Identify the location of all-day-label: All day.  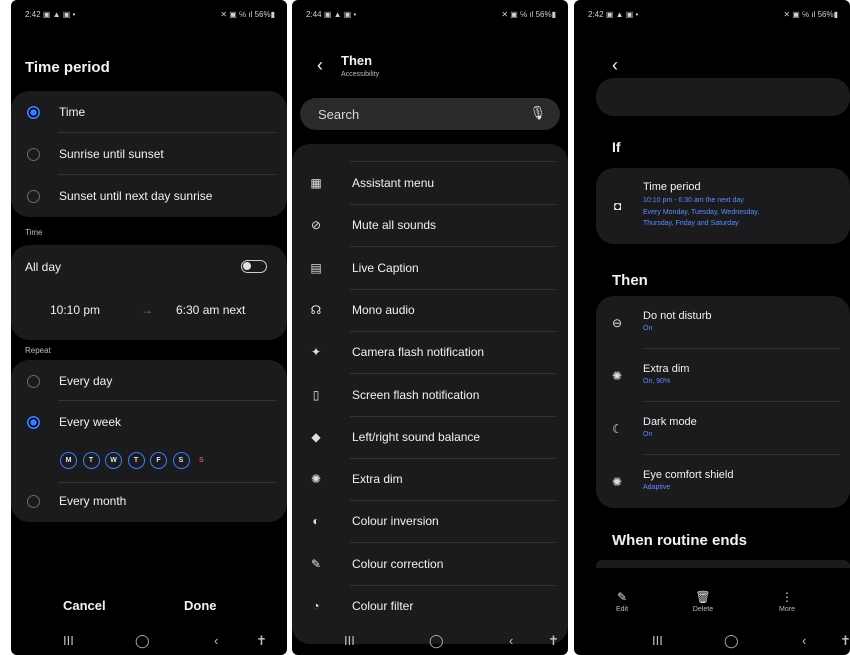
(43, 267).